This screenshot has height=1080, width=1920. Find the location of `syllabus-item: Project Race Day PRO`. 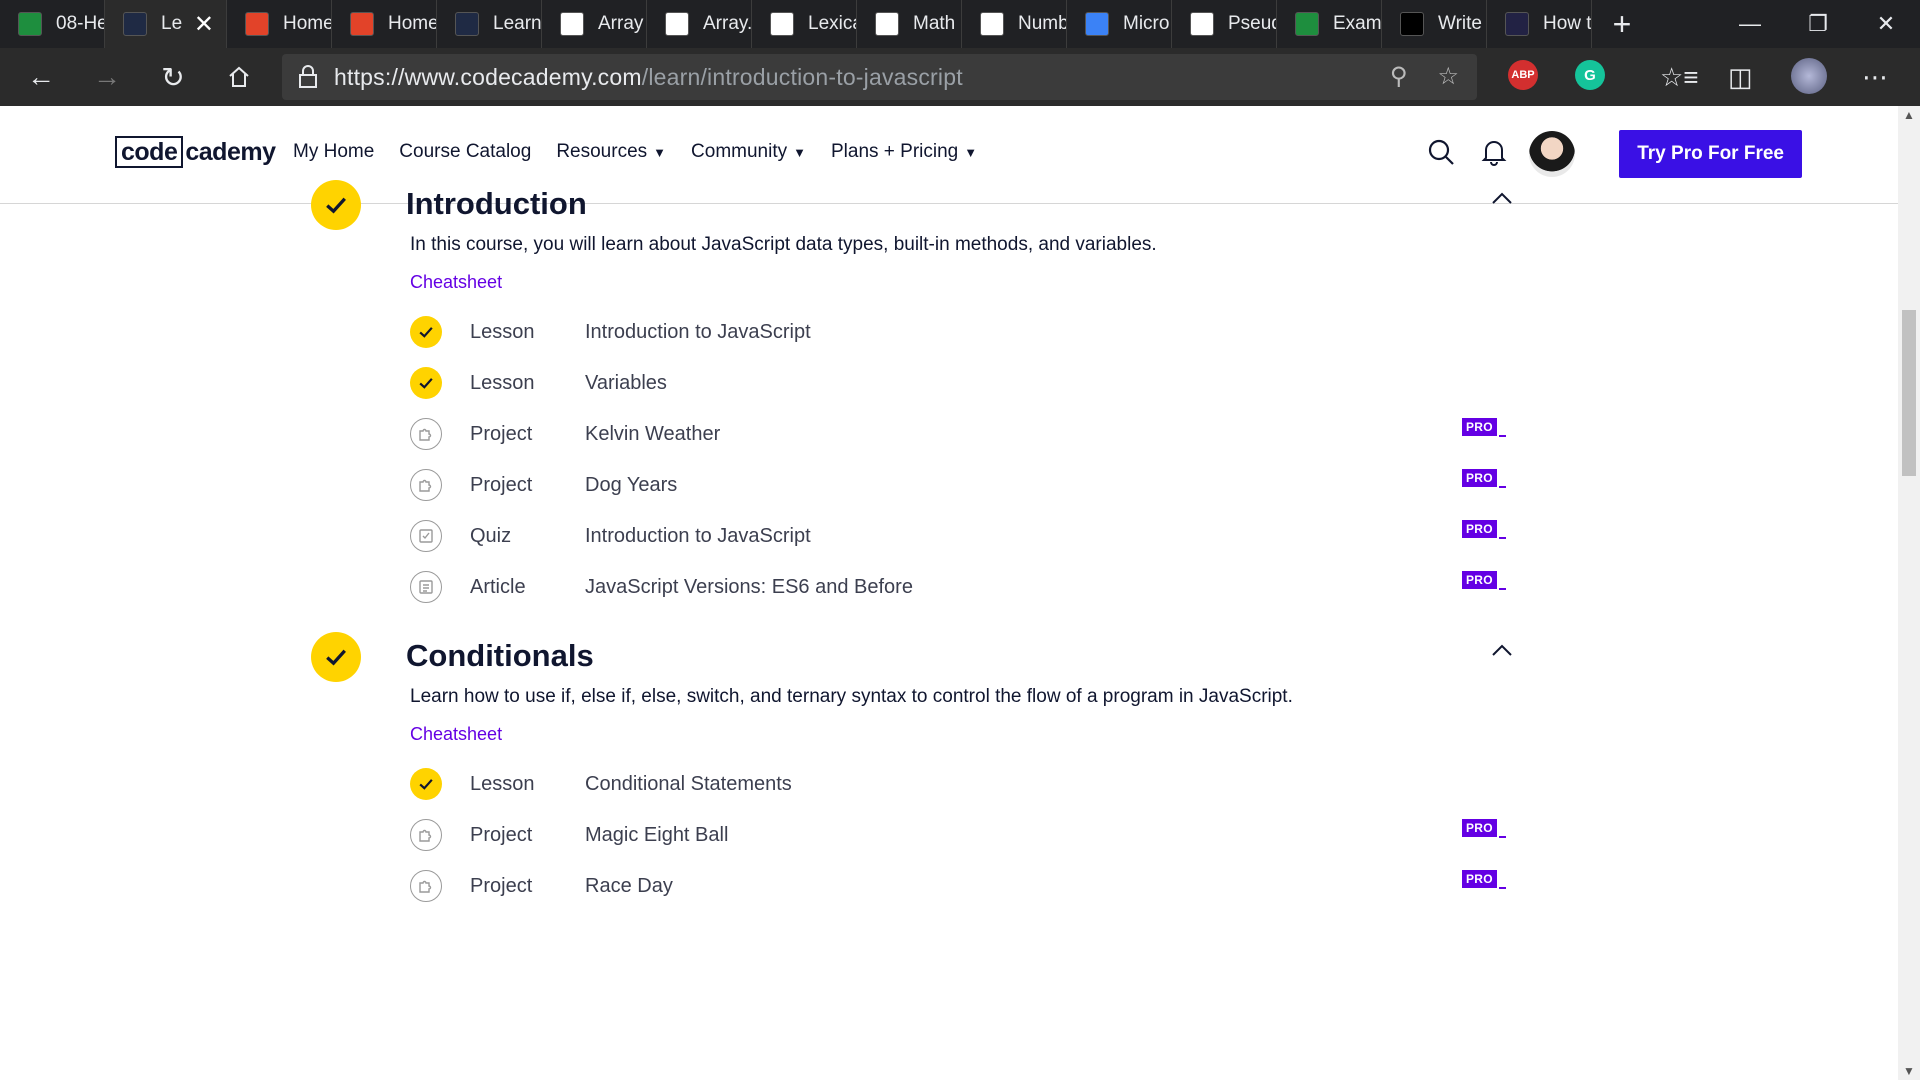

syllabus-item: Project Race Day PRO is located at coordinates (960, 886).